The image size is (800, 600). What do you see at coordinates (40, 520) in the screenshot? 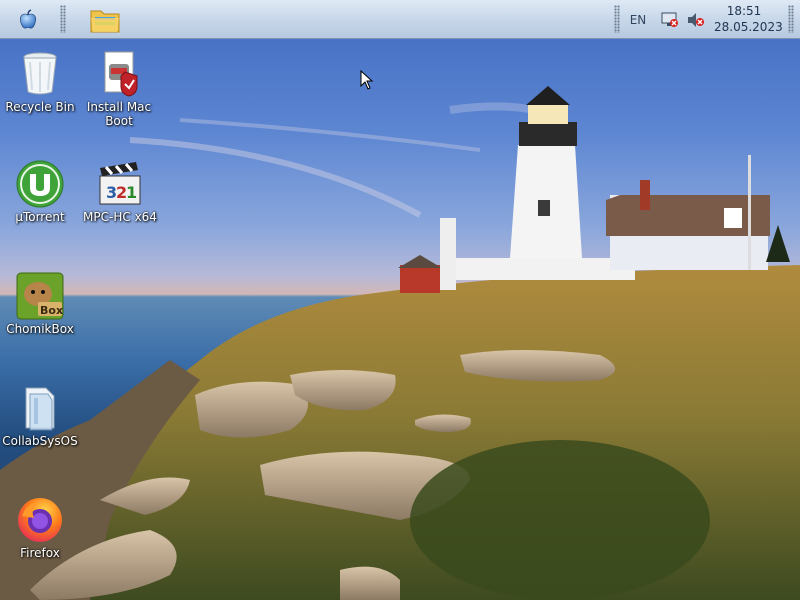
I see `firefox-icon` at bounding box center [40, 520].